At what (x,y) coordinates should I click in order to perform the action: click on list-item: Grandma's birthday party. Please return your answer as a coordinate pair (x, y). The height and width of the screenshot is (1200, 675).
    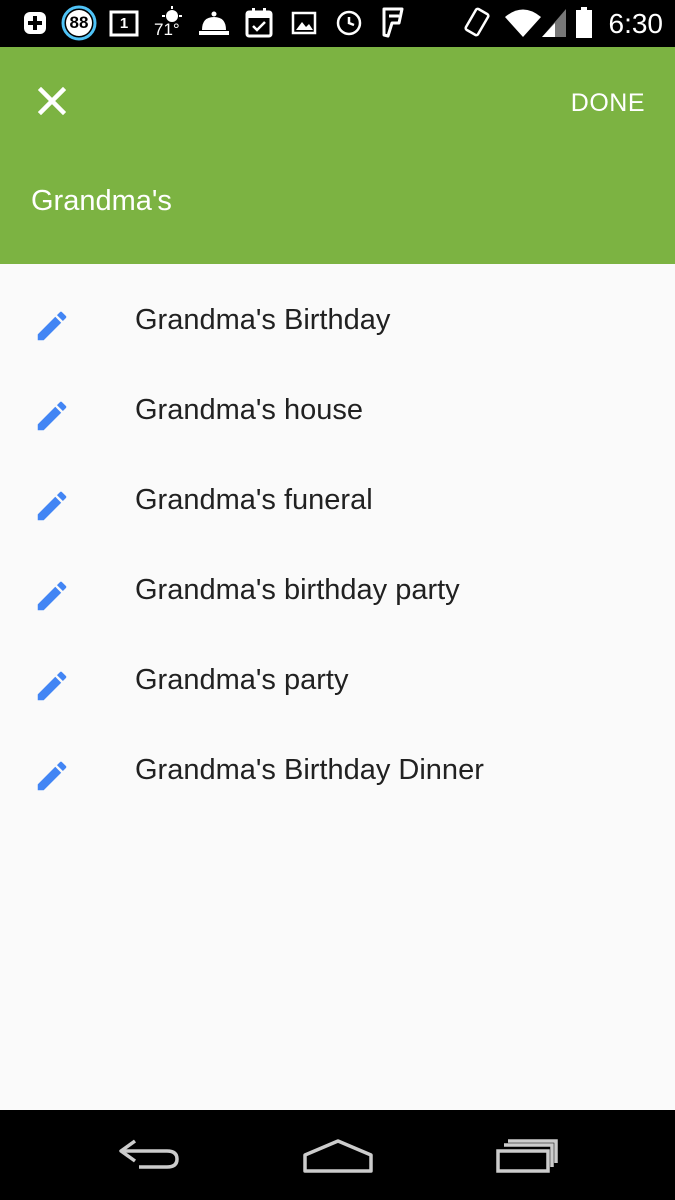
    Looking at the image, I should click on (337, 579).